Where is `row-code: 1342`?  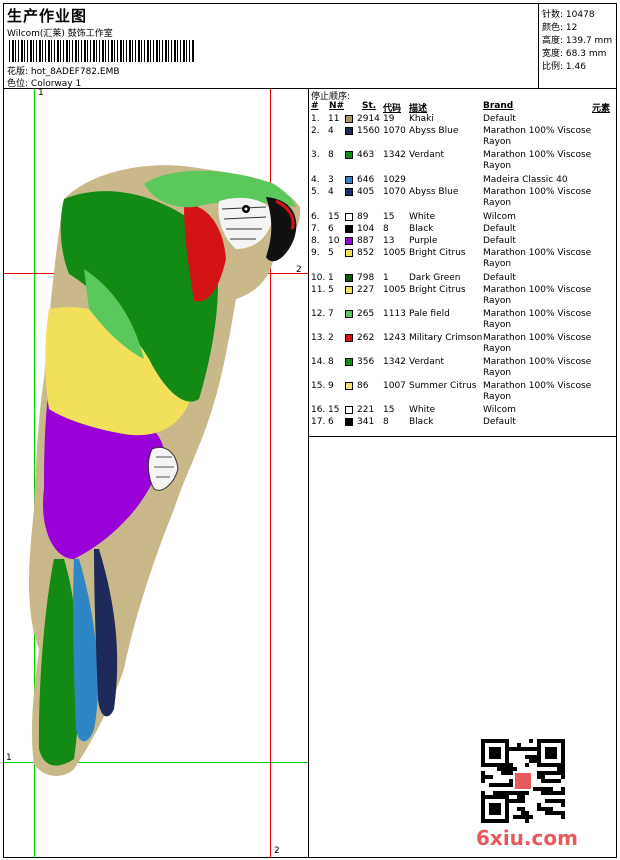
row-code: 1342 is located at coordinates (394, 155).